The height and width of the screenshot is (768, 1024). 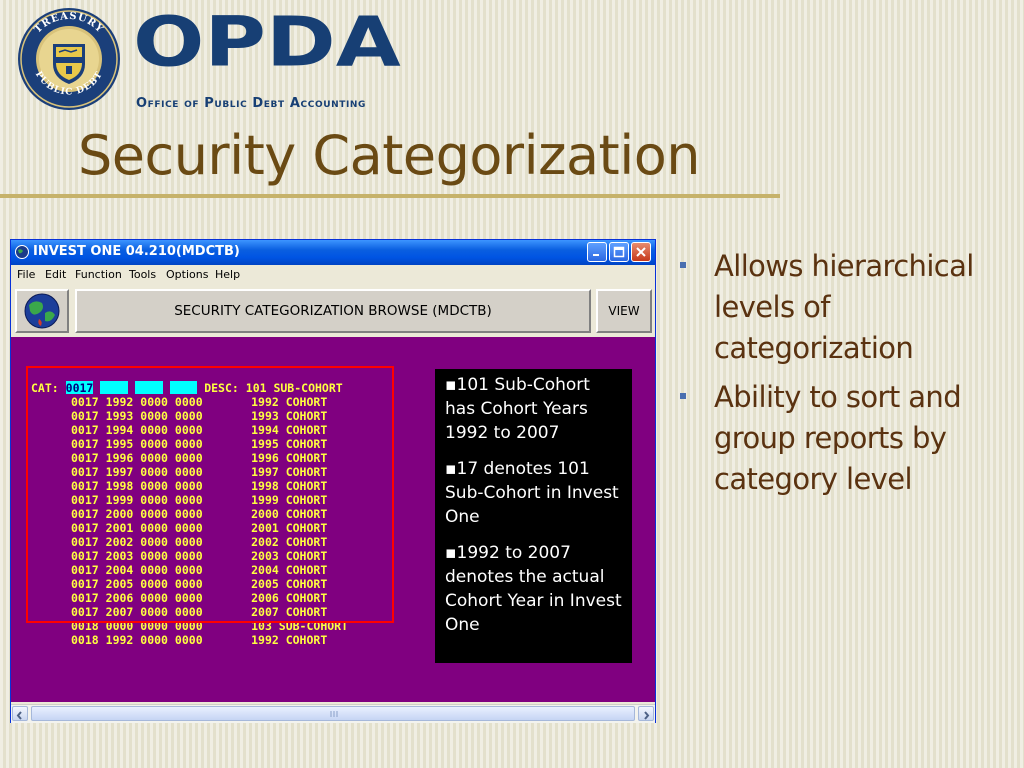 I want to click on menu-tools: Tools, so click(x=142, y=274).